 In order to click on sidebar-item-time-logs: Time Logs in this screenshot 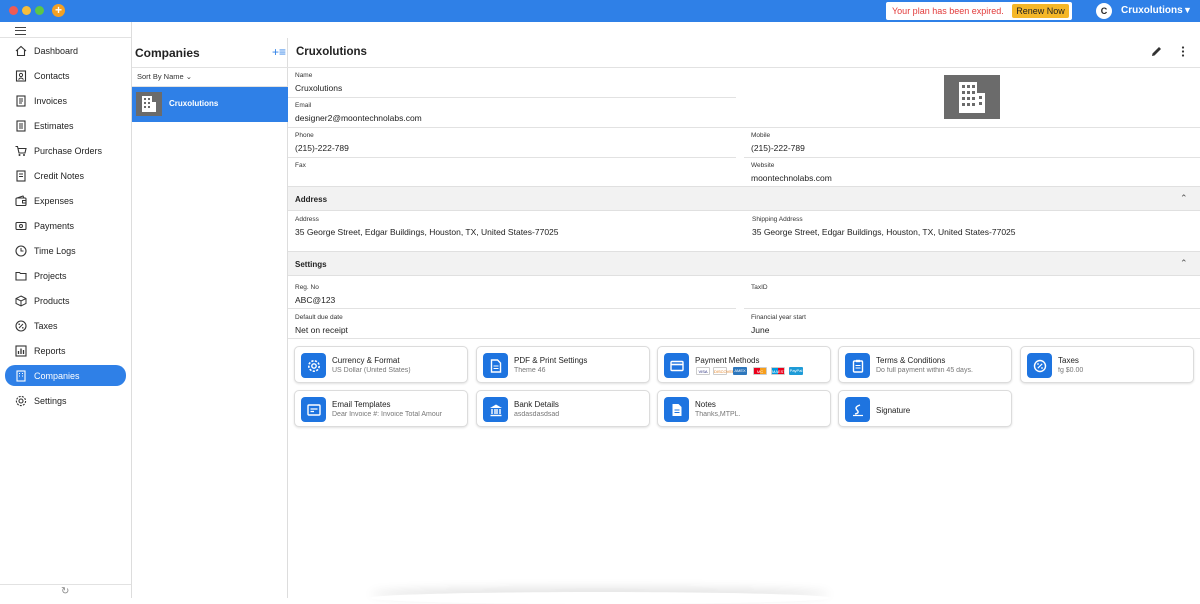, I will do `click(65, 250)`.